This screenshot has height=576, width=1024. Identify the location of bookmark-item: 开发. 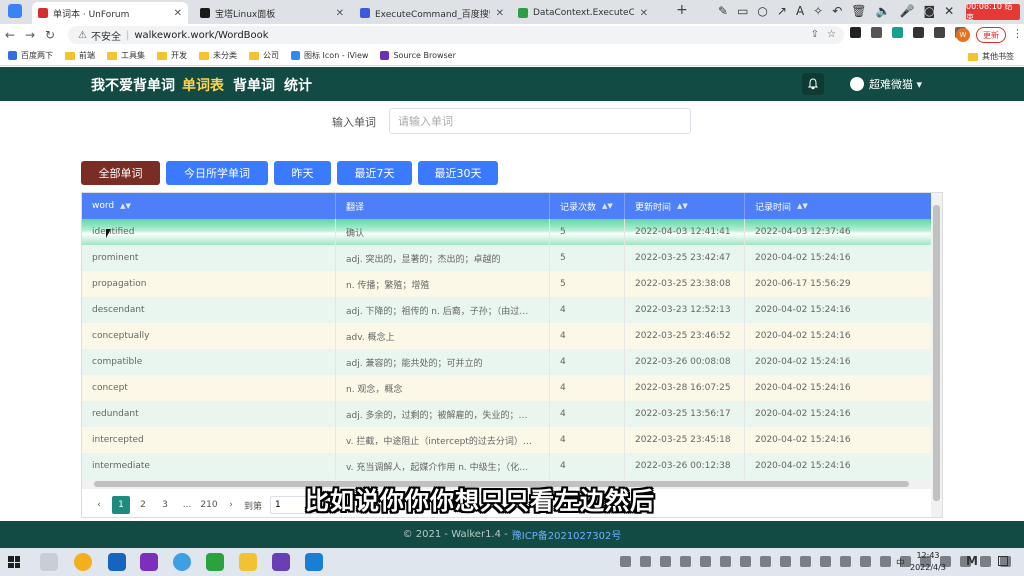
(172, 55).